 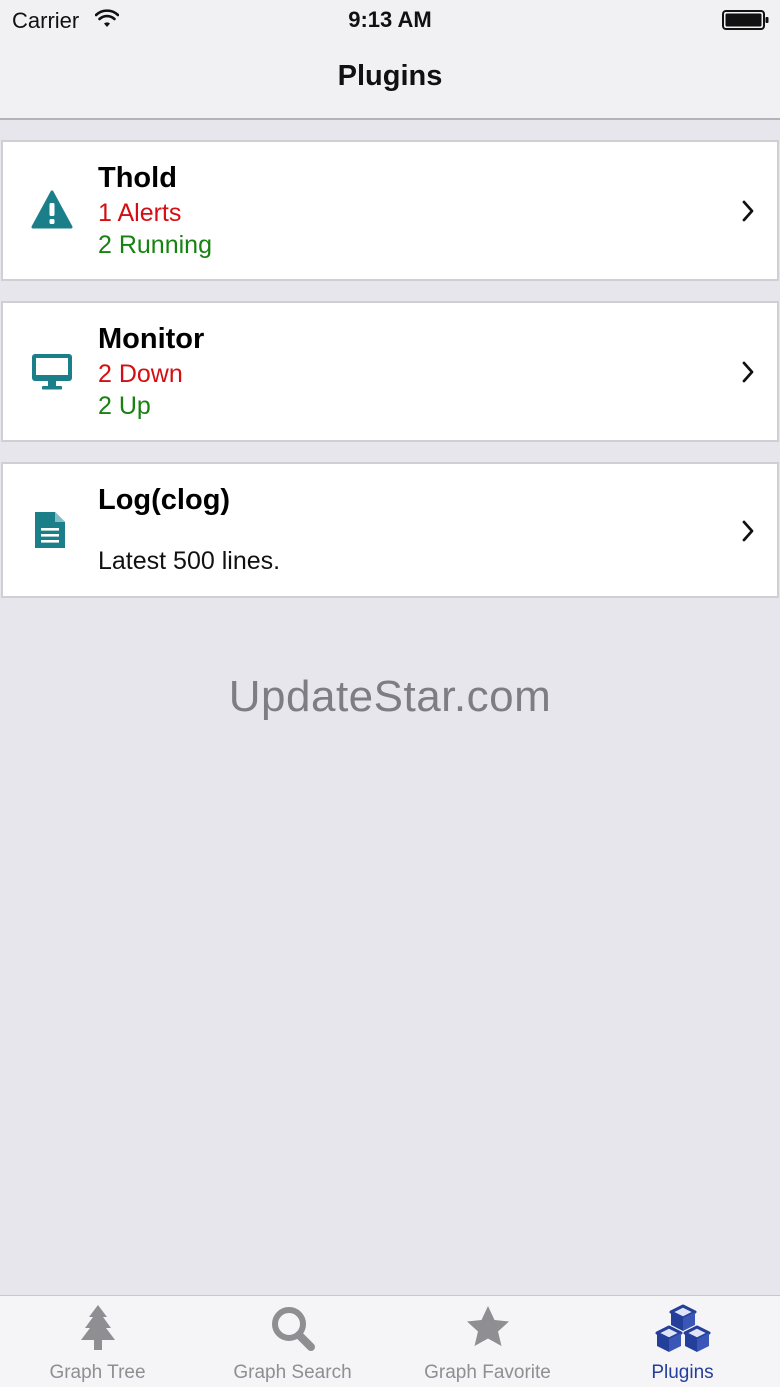 I want to click on tab-label: Graph Favorite, so click(x=487, y=1372).